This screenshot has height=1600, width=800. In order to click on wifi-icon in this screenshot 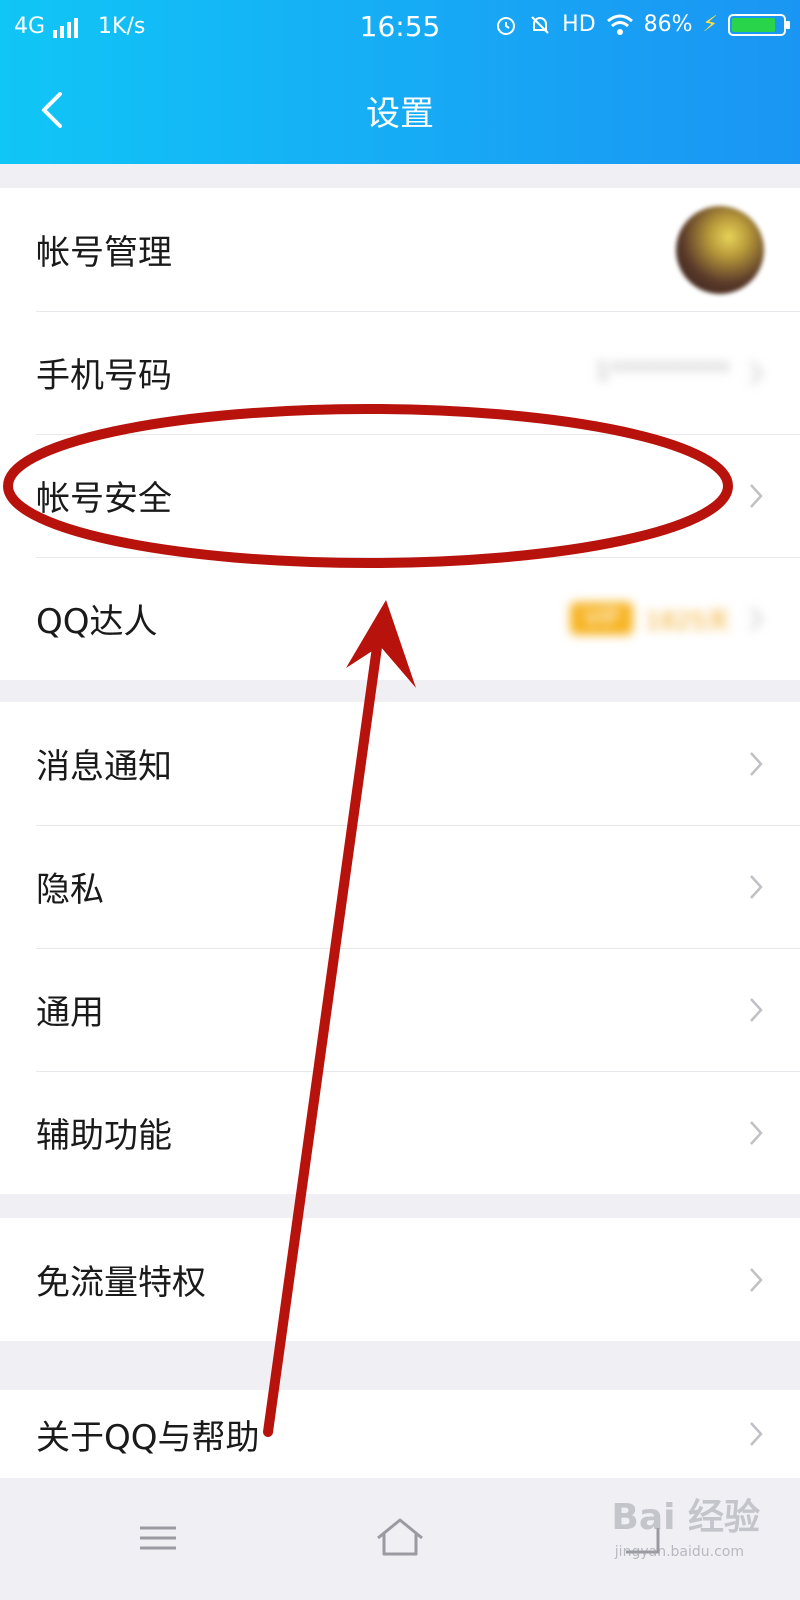, I will do `click(619, 24)`.